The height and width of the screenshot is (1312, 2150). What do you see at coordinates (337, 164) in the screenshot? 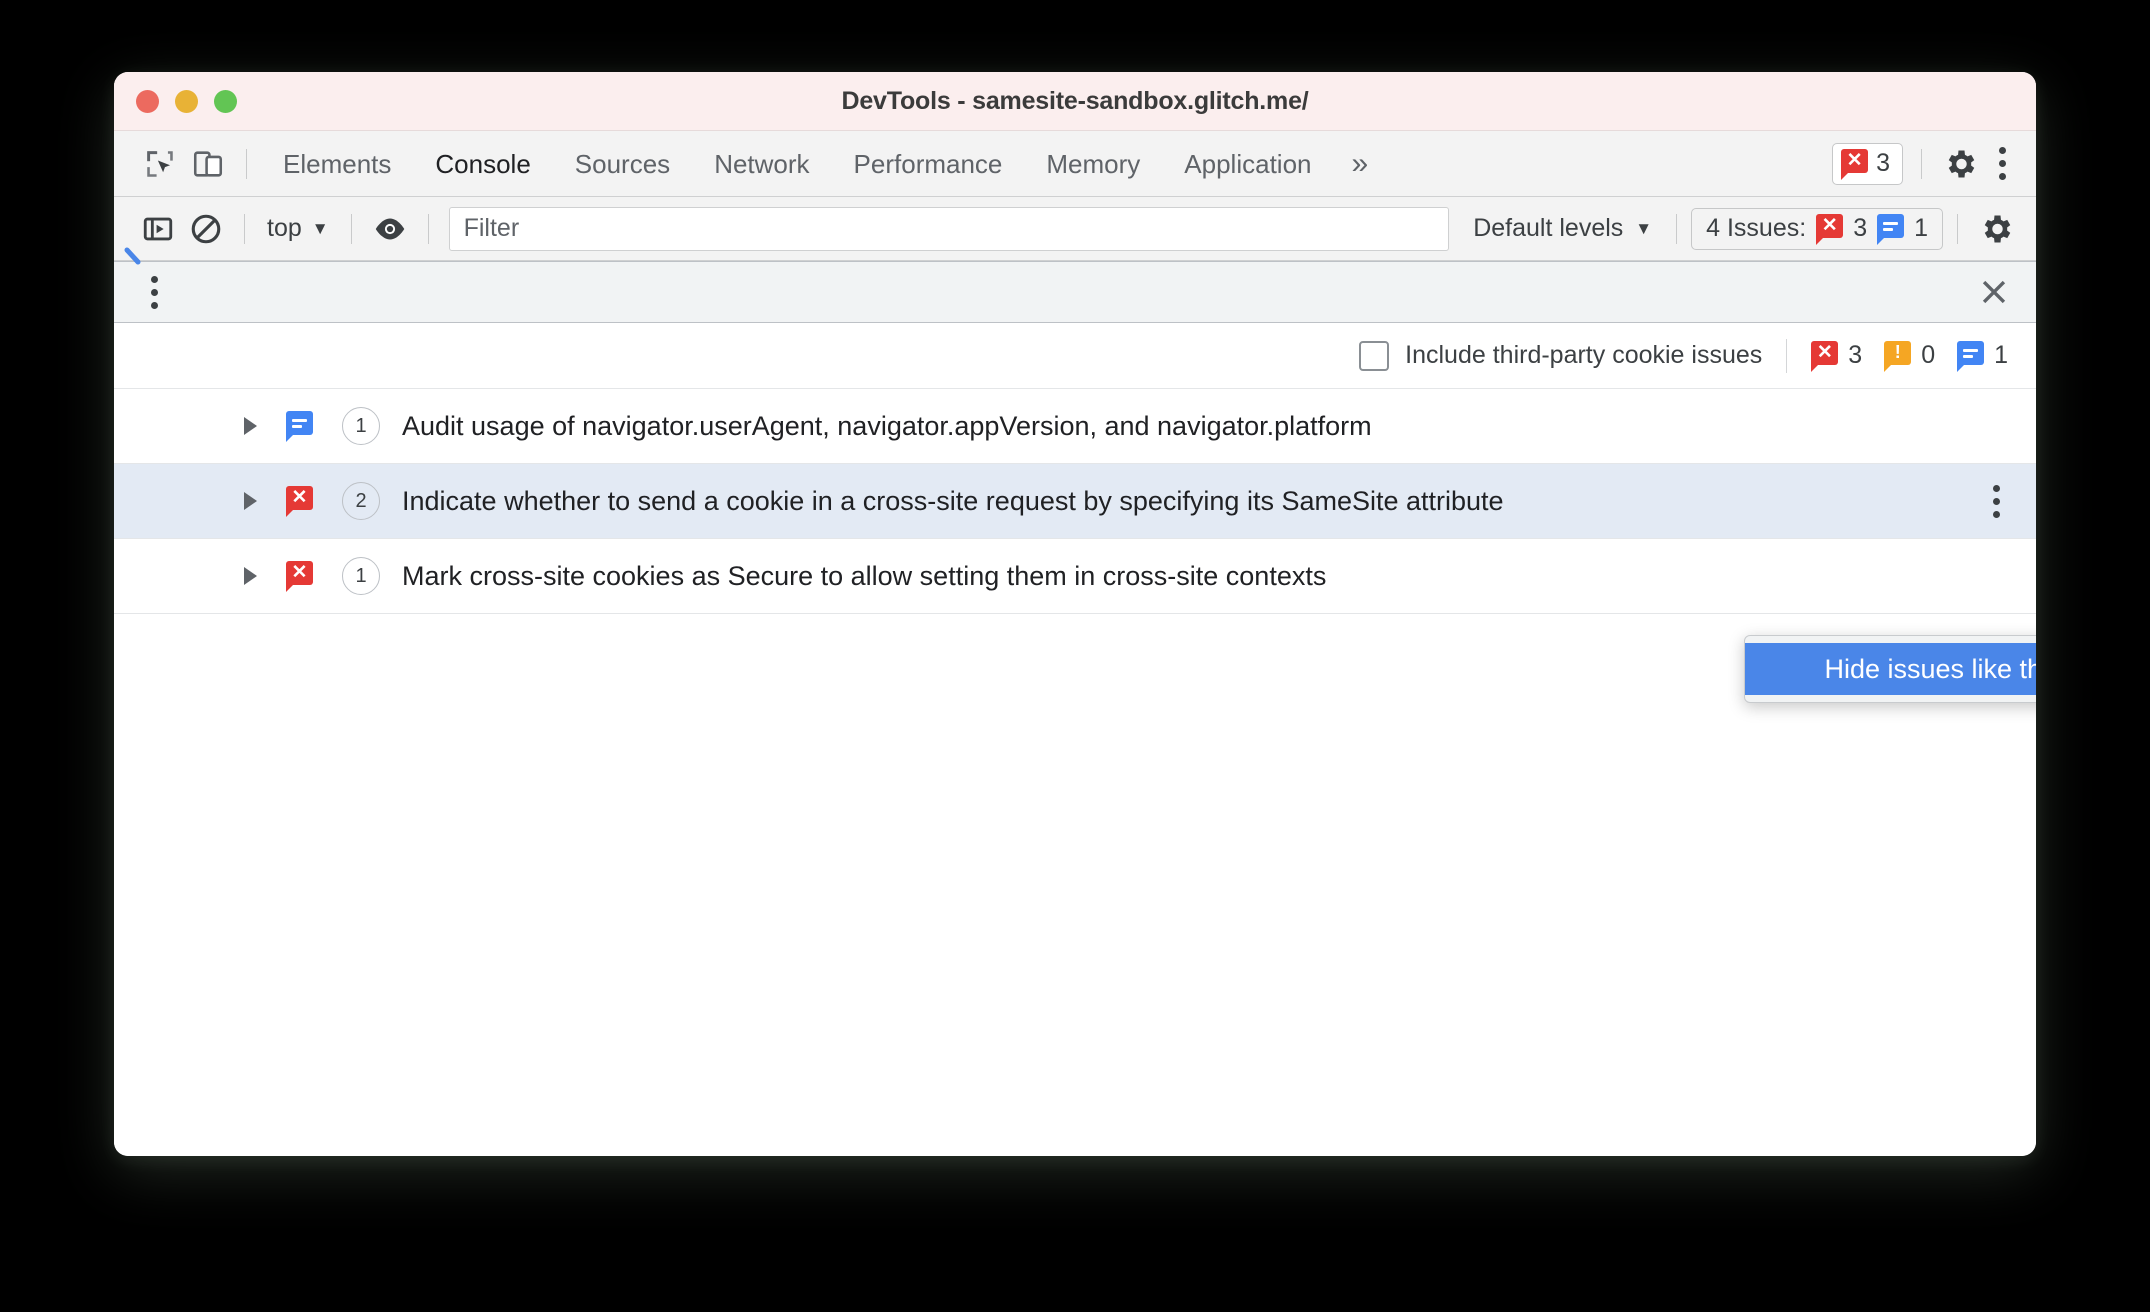
I see `tab-elements: Elements` at bounding box center [337, 164].